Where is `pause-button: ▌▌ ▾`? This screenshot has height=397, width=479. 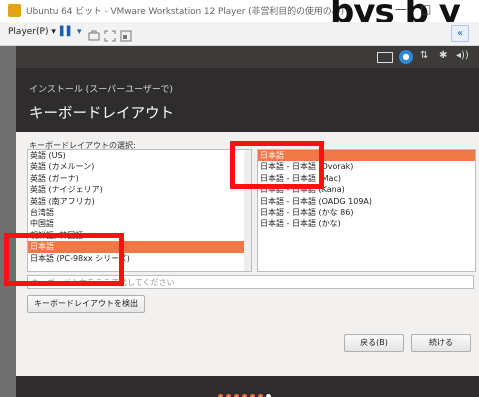 pause-button: ▌▌ ▾ is located at coordinates (71, 32).